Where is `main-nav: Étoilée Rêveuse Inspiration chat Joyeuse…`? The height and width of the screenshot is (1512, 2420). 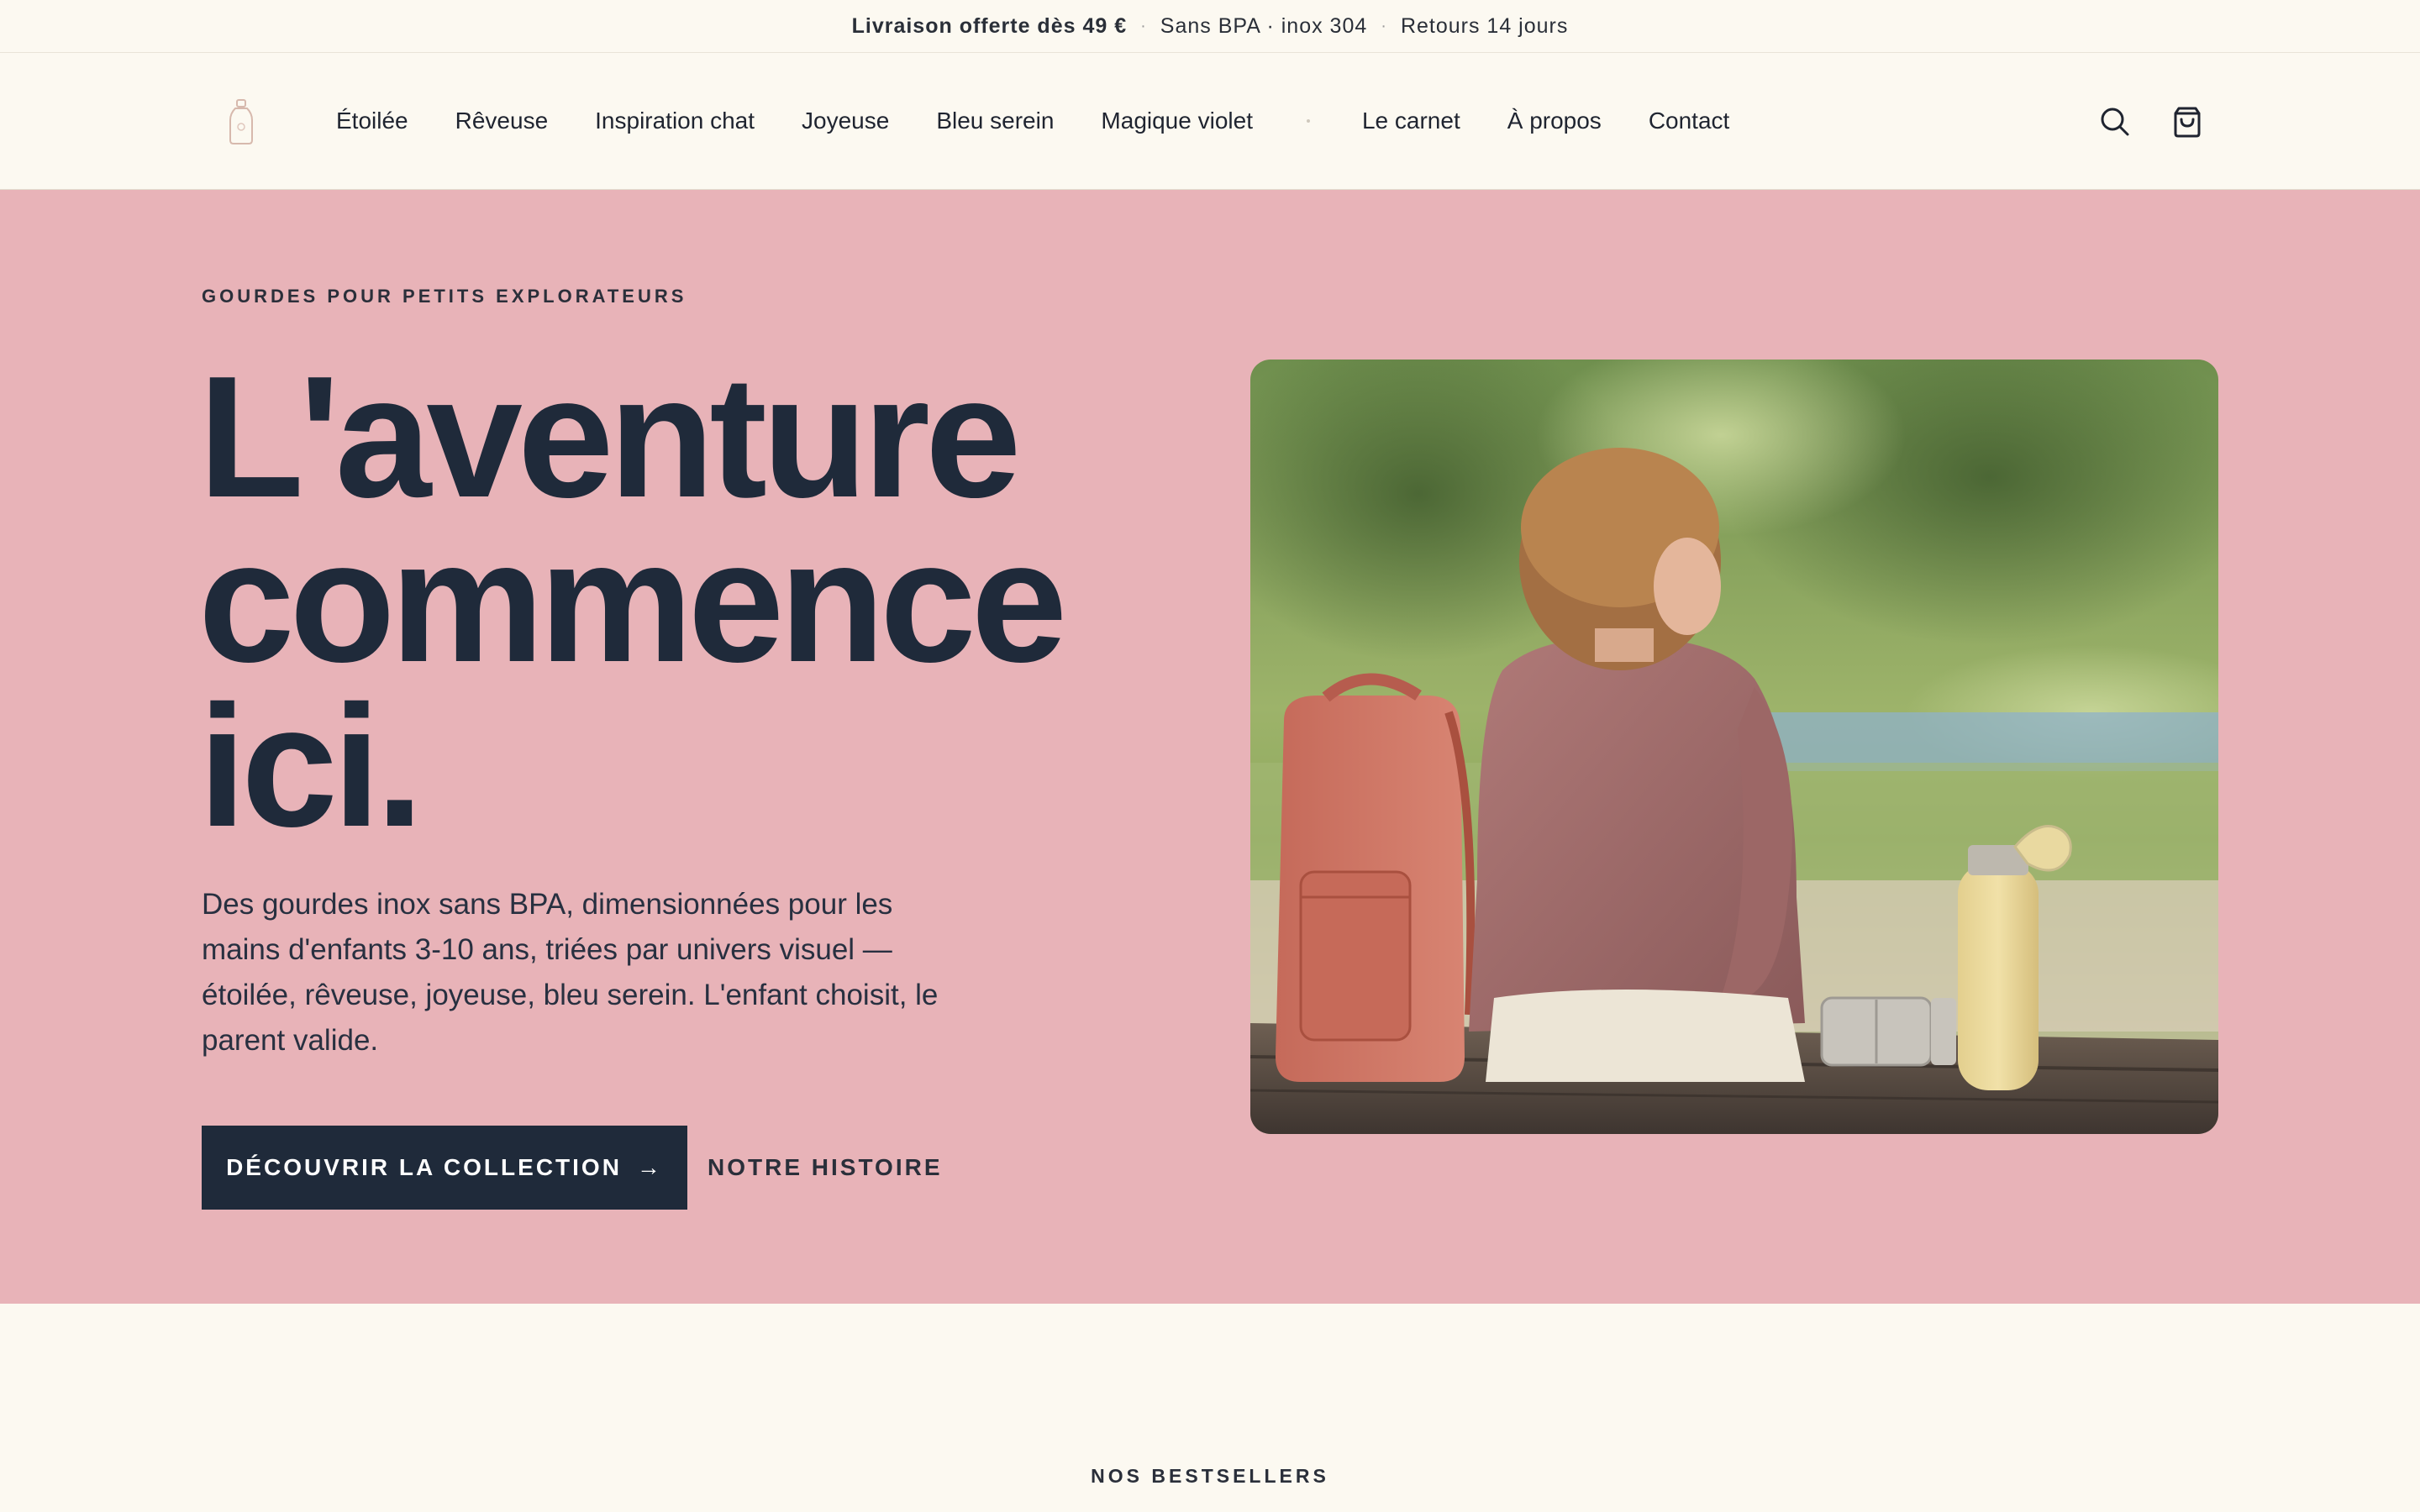 main-nav: Étoilée Rêveuse Inspiration chat Joyeuse… is located at coordinates (1056, 121).